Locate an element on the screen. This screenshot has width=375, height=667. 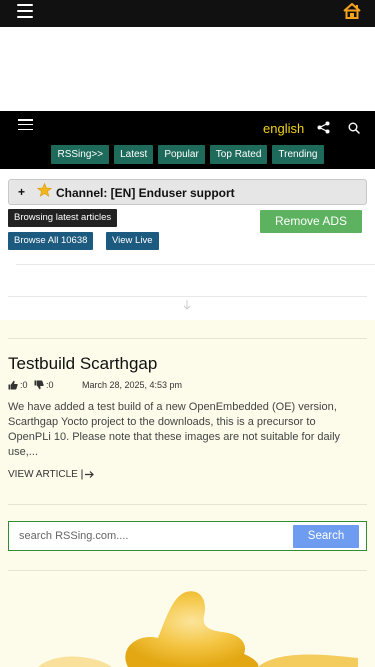
share-icon is located at coordinates (323, 130).